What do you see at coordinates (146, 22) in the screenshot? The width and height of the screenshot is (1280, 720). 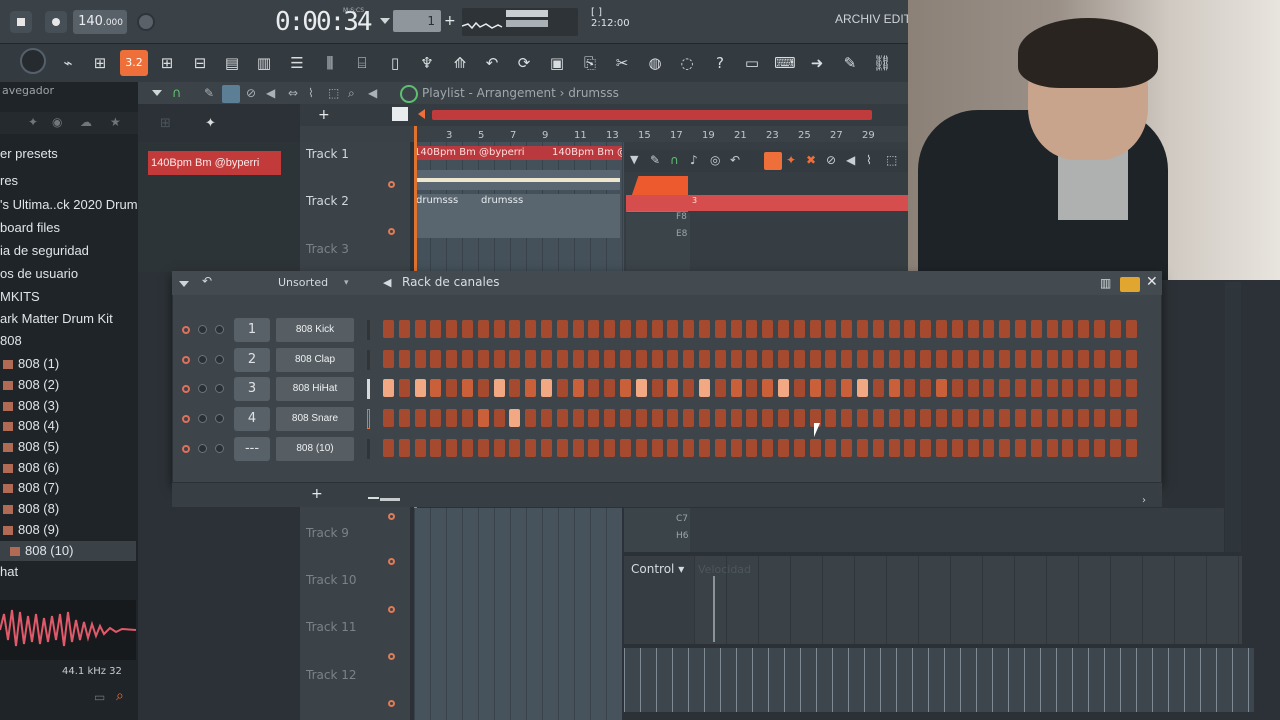 I see `master-pitch-knob` at bounding box center [146, 22].